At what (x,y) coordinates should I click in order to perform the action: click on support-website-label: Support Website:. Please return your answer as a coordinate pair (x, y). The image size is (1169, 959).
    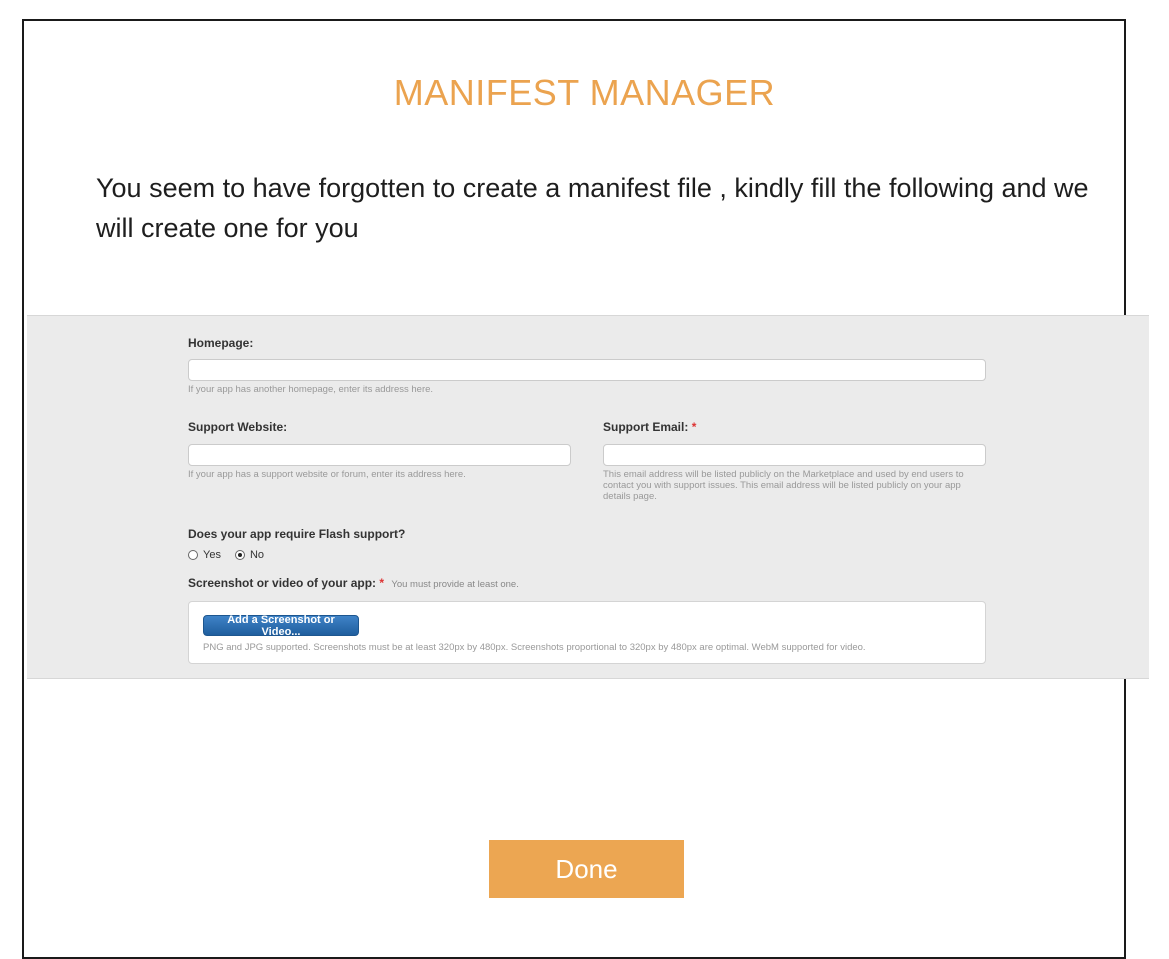
    Looking at the image, I should click on (237, 427).